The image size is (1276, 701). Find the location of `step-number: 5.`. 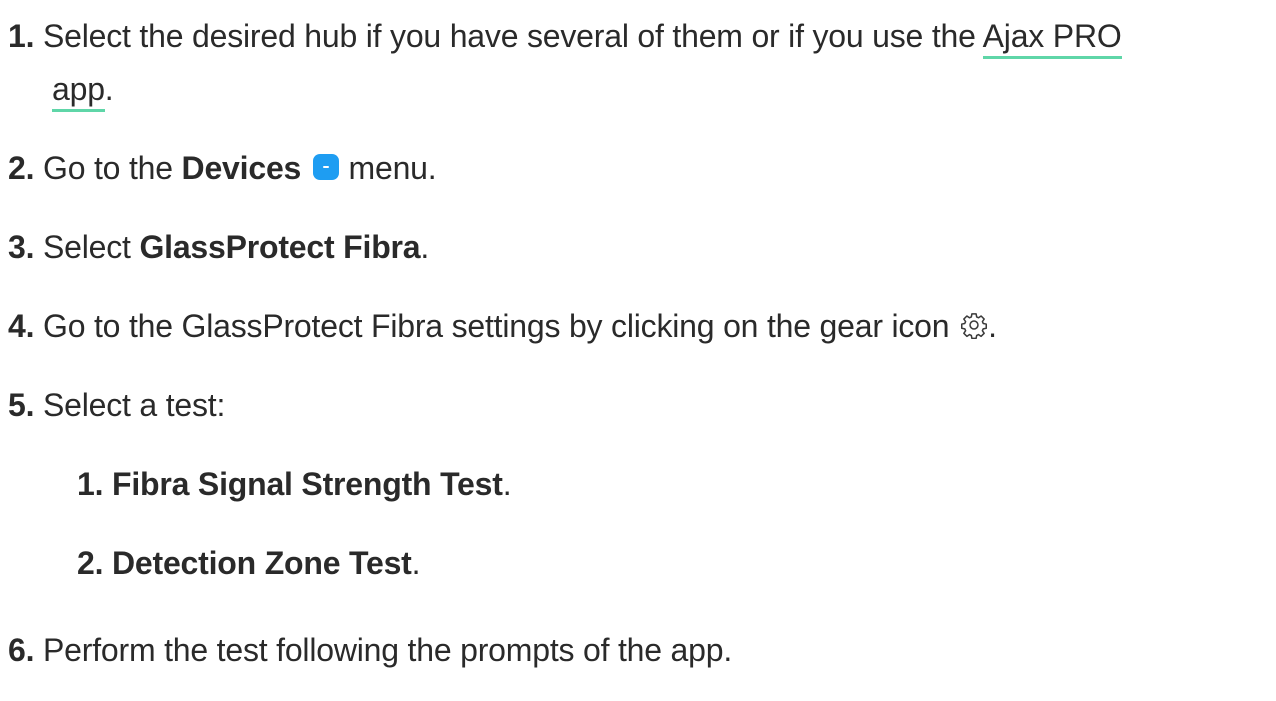

step-number: 5. is located at coordinates (21, 405).